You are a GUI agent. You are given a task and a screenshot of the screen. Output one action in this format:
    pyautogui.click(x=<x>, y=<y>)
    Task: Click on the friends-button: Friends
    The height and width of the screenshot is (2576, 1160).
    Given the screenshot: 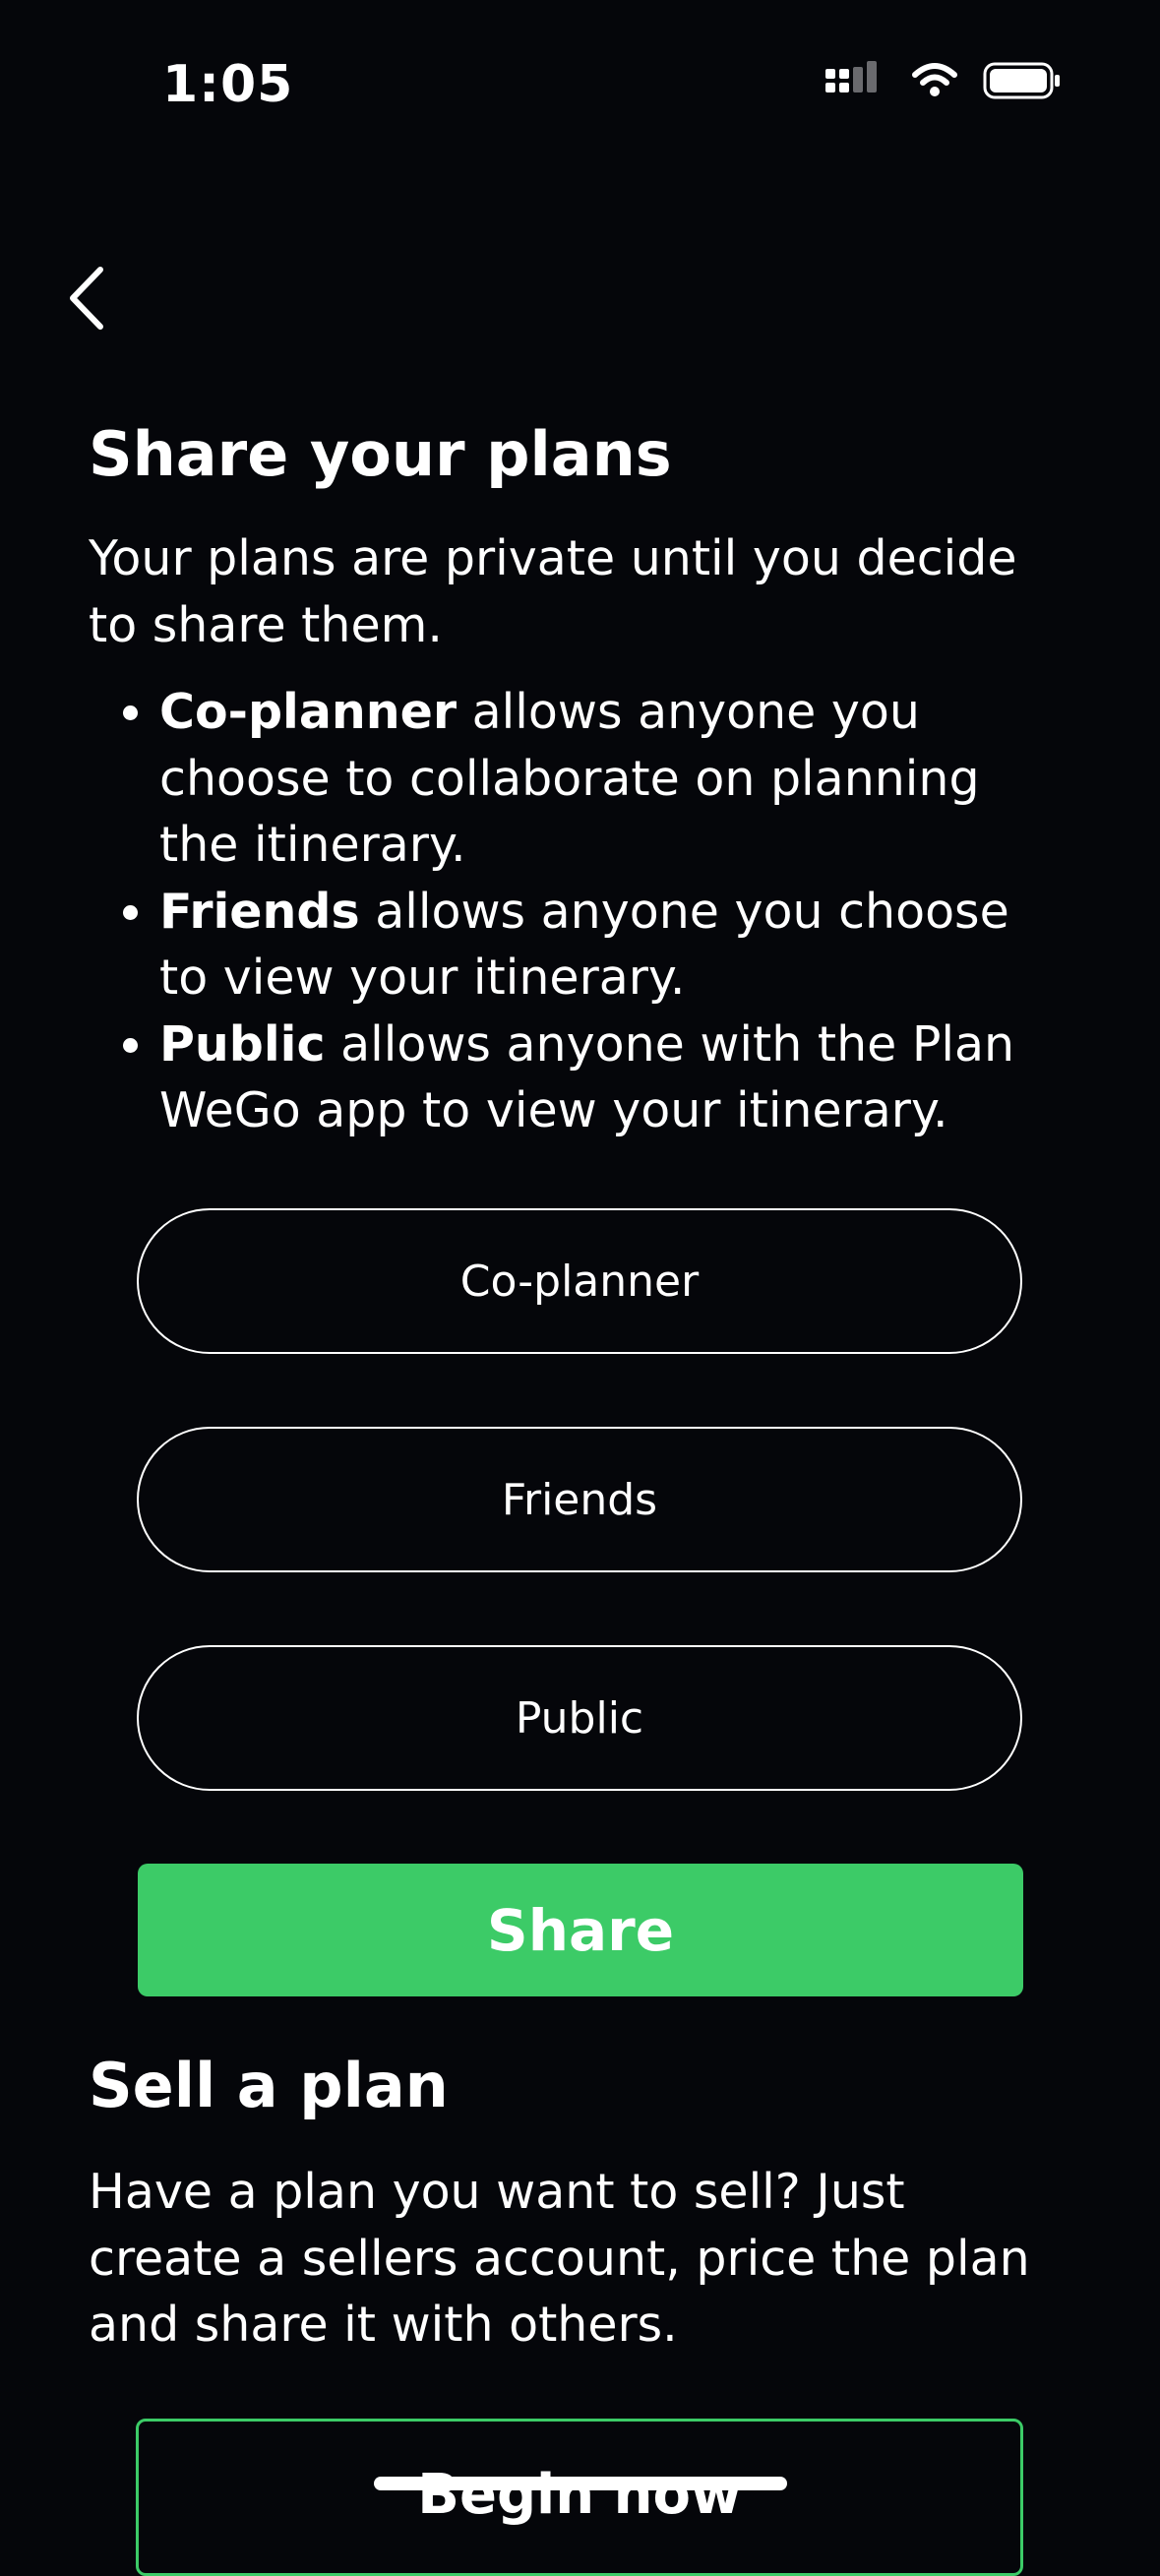 What is the action you would take?
    pyautogui.click(x=579, y=1499)
    